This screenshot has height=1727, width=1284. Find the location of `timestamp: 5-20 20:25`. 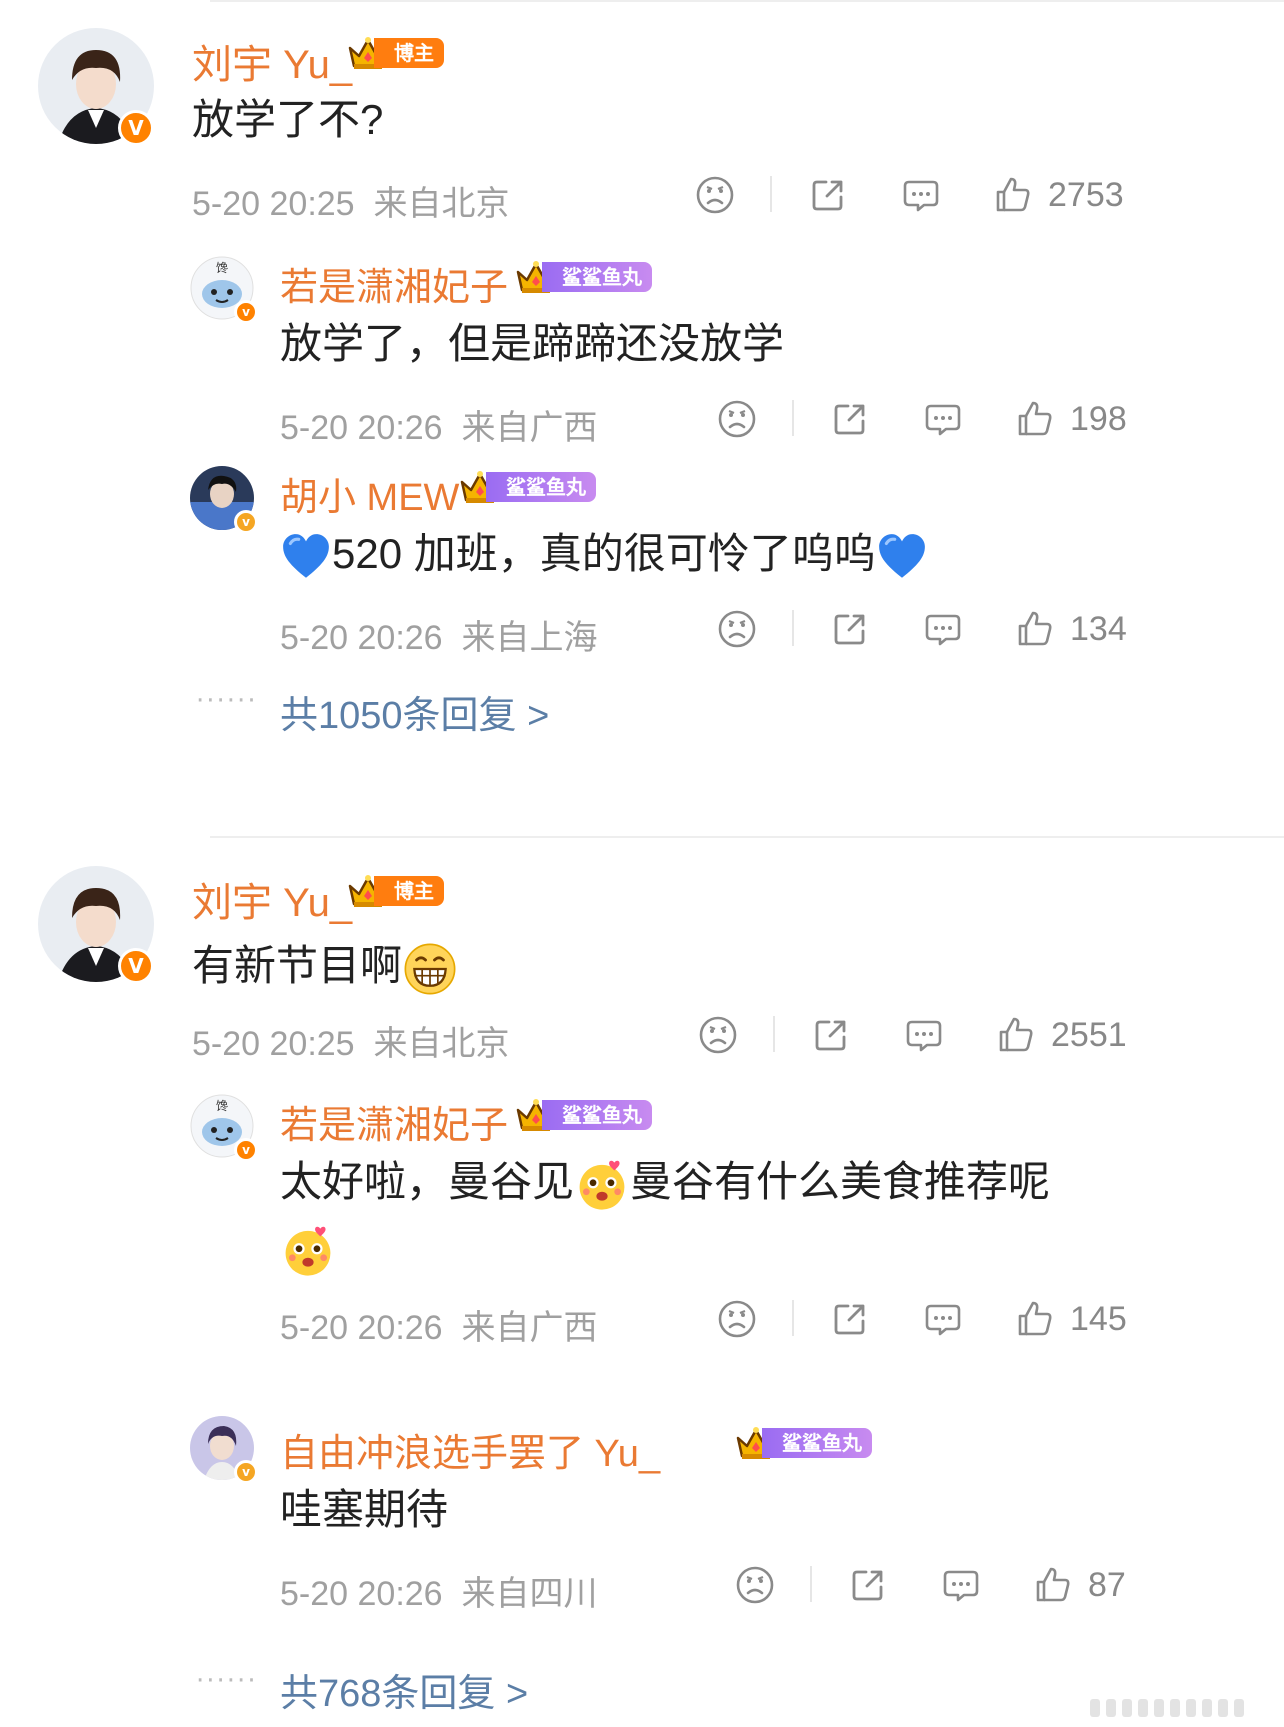

timestamp: 5-20 20:25 is located at coordinates (273, 204).